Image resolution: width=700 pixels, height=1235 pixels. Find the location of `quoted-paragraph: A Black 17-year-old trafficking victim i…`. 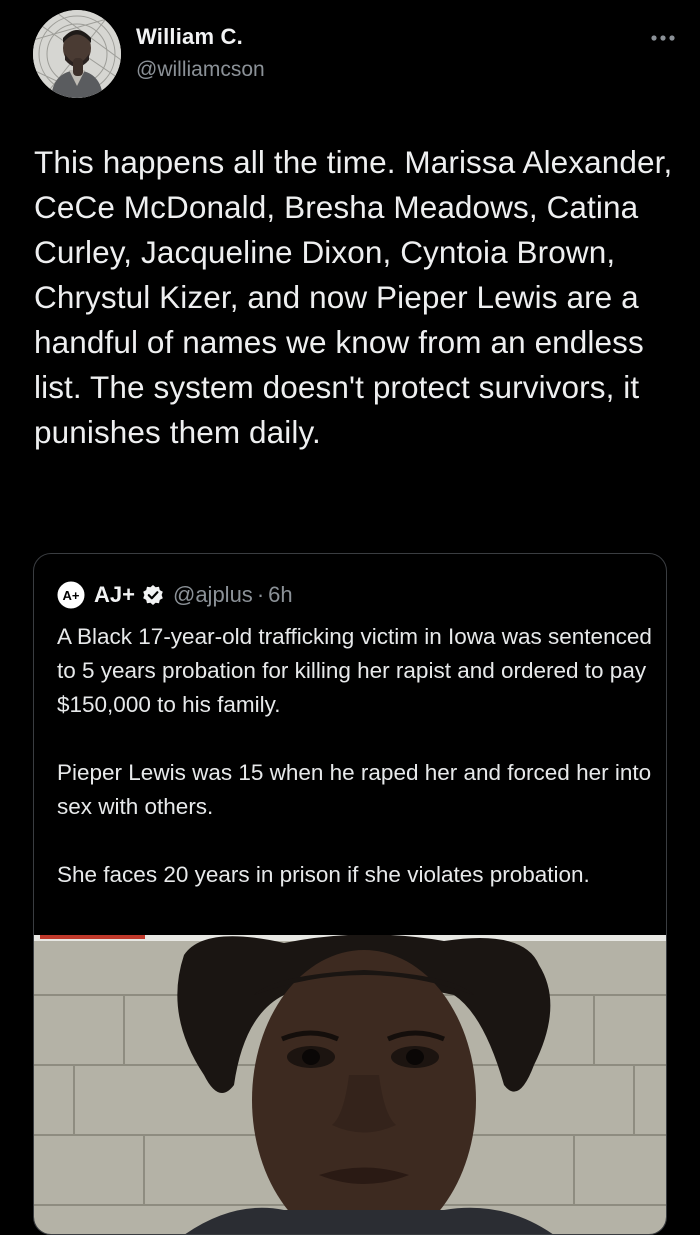

quoted-paragraph: A Black 17-year-old trafficking victim i… is located at coordinates (354, 670).